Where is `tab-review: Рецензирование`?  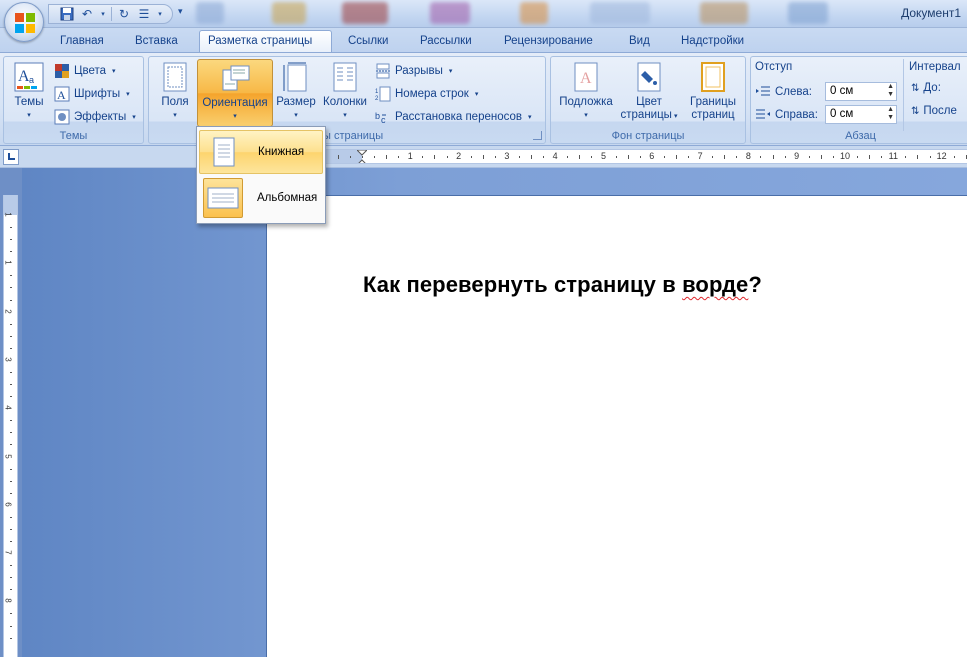 tab-review: Рецензирование is located at coordinates (548, 41).